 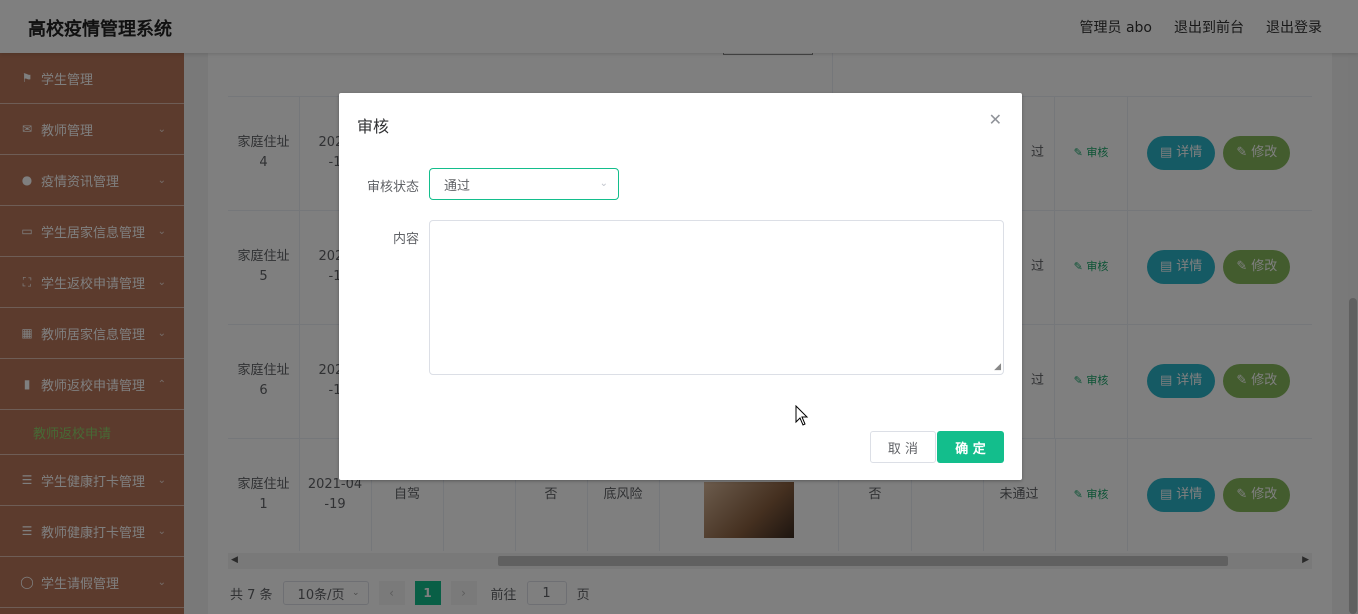 What do you see at coordinates (970, 447) in the screenshot?
I see `confirm-button: 确 定` at bounding box center [970, 447].